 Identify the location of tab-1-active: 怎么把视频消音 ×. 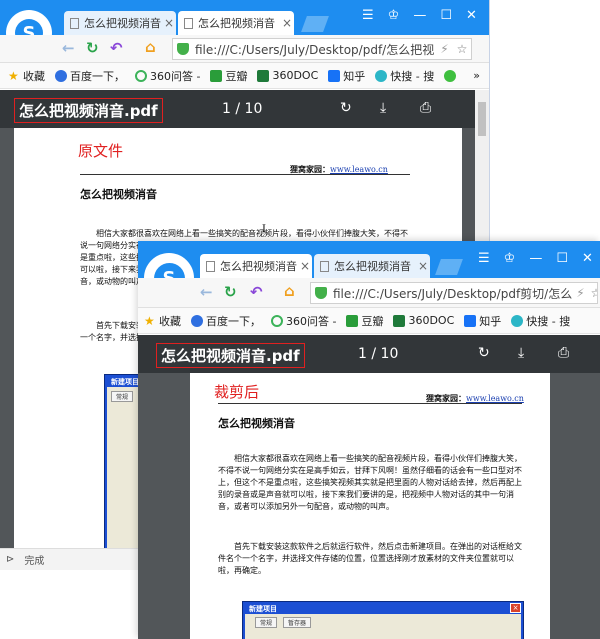
(256, 266).